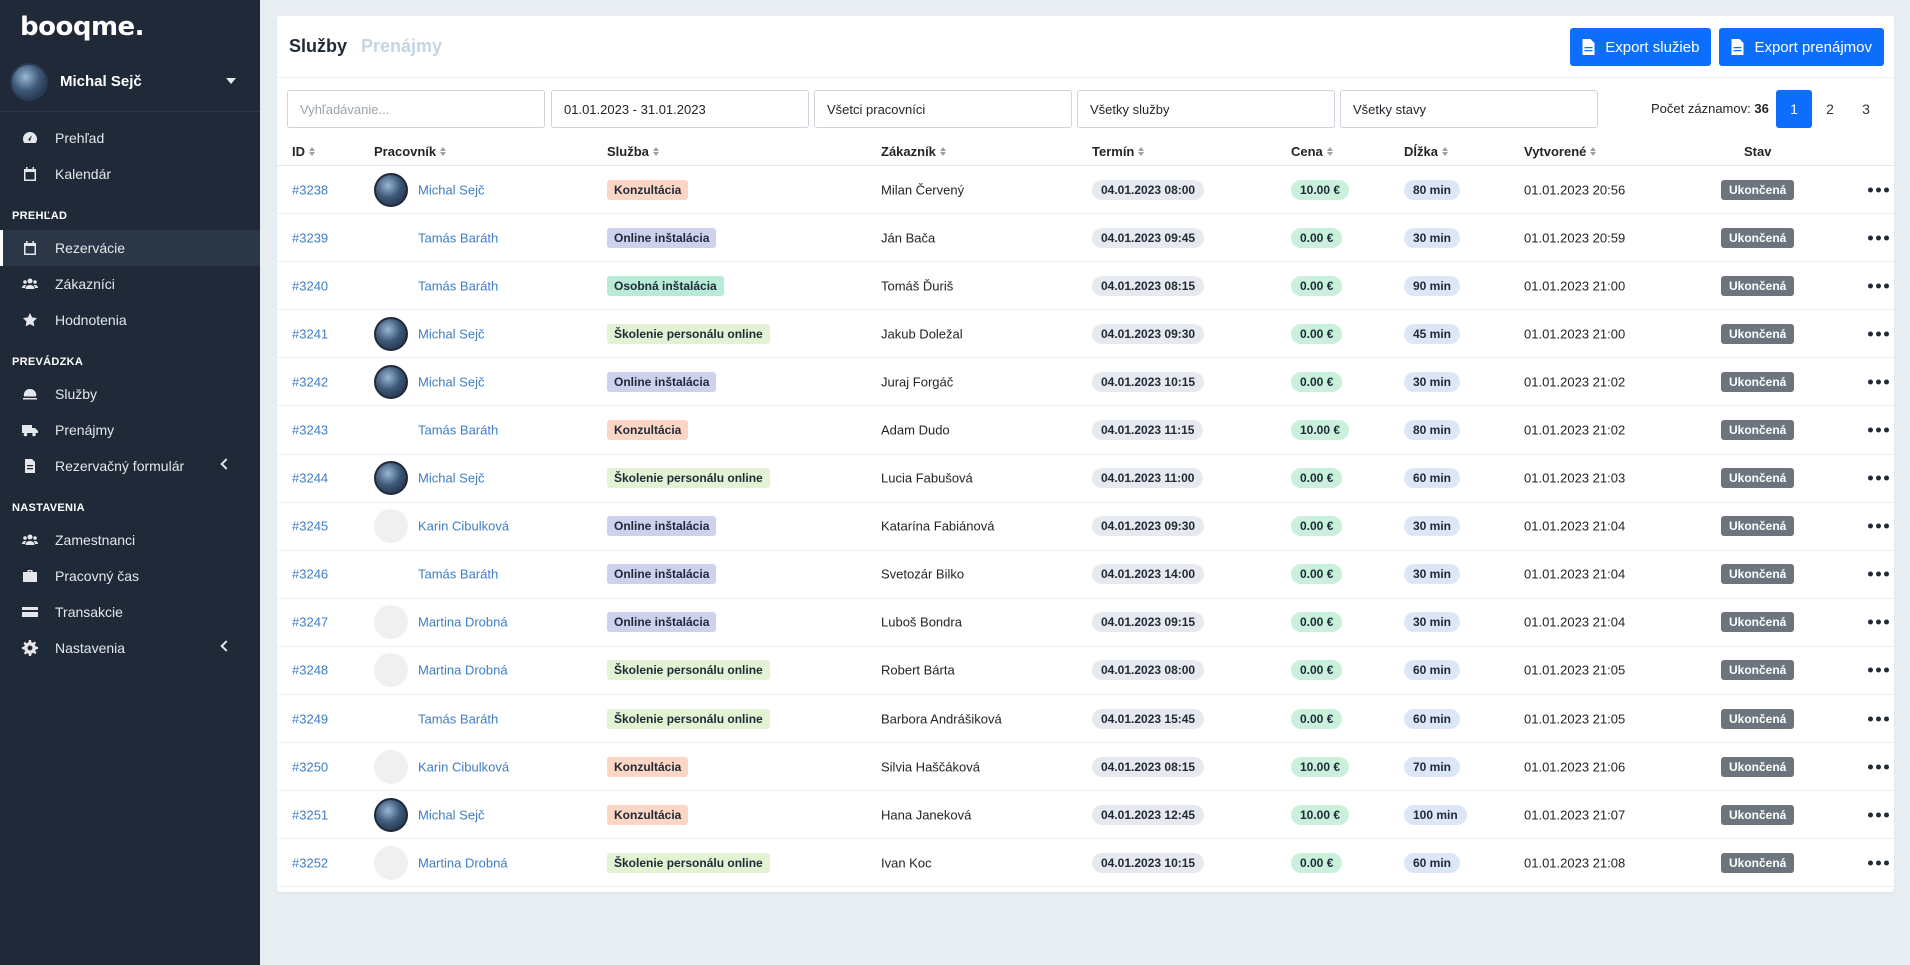 Image resolution: width=1910 pixels, height=965 pixels. I want to click on sidebar-item-transakcie: Transakcie, so click(130, 612).